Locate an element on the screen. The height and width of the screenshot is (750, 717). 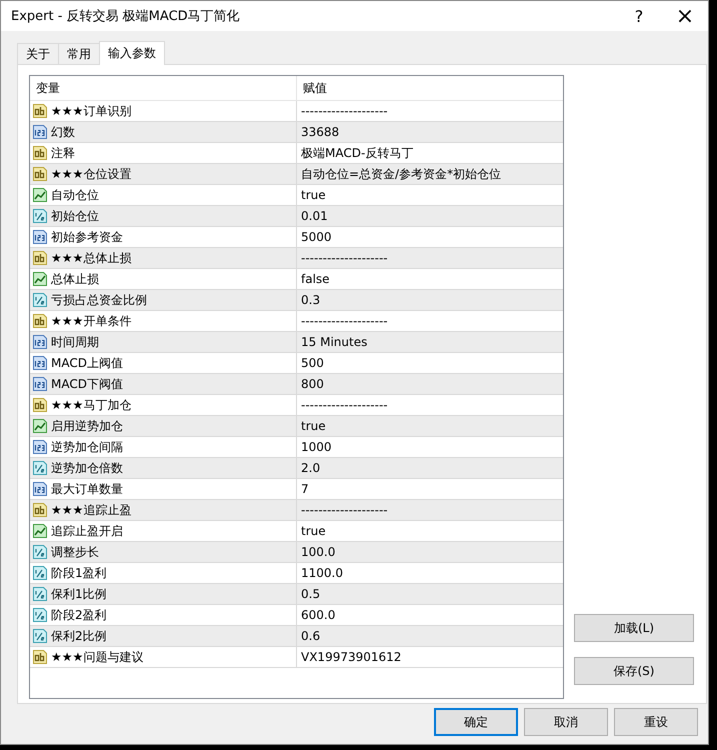
column-header: 变量 is located at coordinates (163, 88).